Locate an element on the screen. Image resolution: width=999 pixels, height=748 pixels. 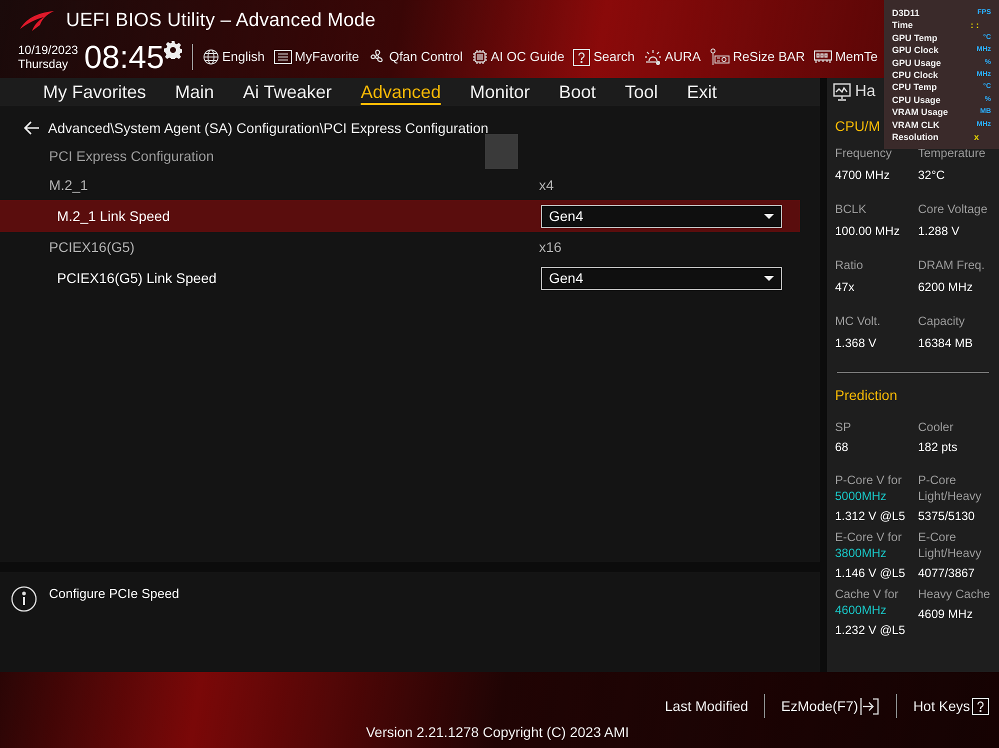
stat-label: P-Core V for is located at coordinates (869, 480).